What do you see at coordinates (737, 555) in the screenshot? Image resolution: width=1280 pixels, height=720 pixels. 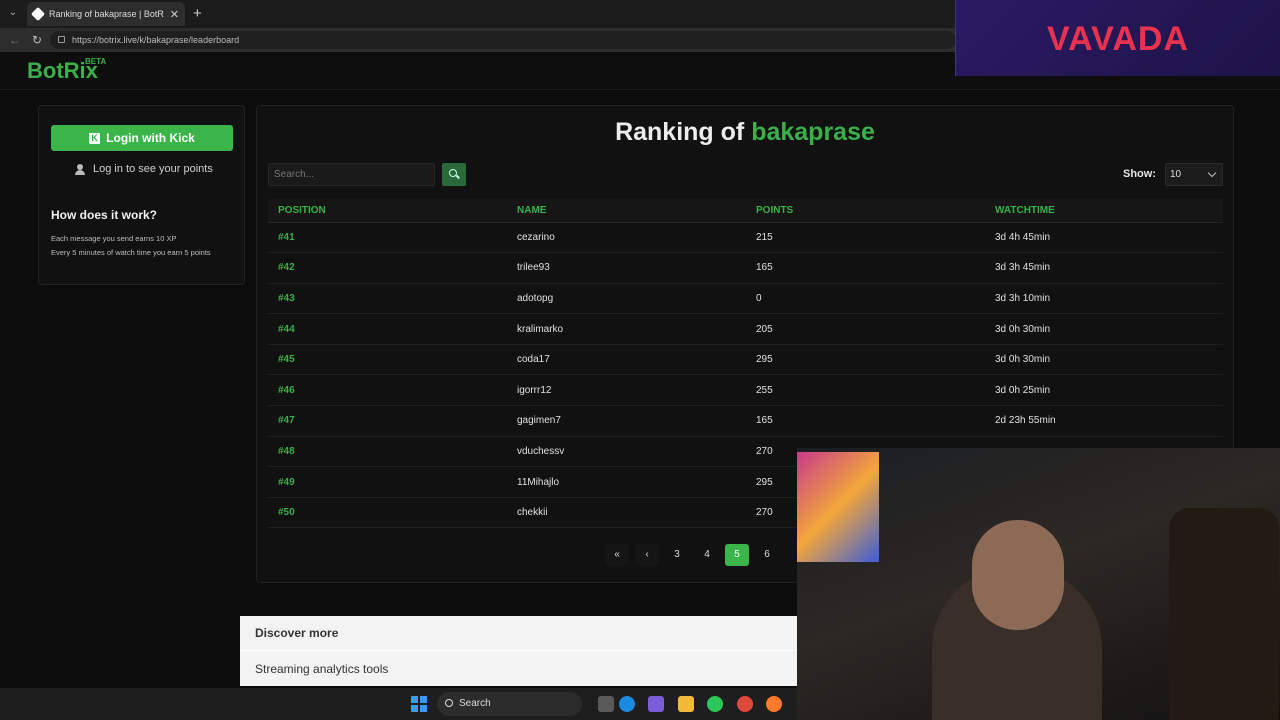 I see `page-button-5-active: 5` at bounding box center [737, 555].